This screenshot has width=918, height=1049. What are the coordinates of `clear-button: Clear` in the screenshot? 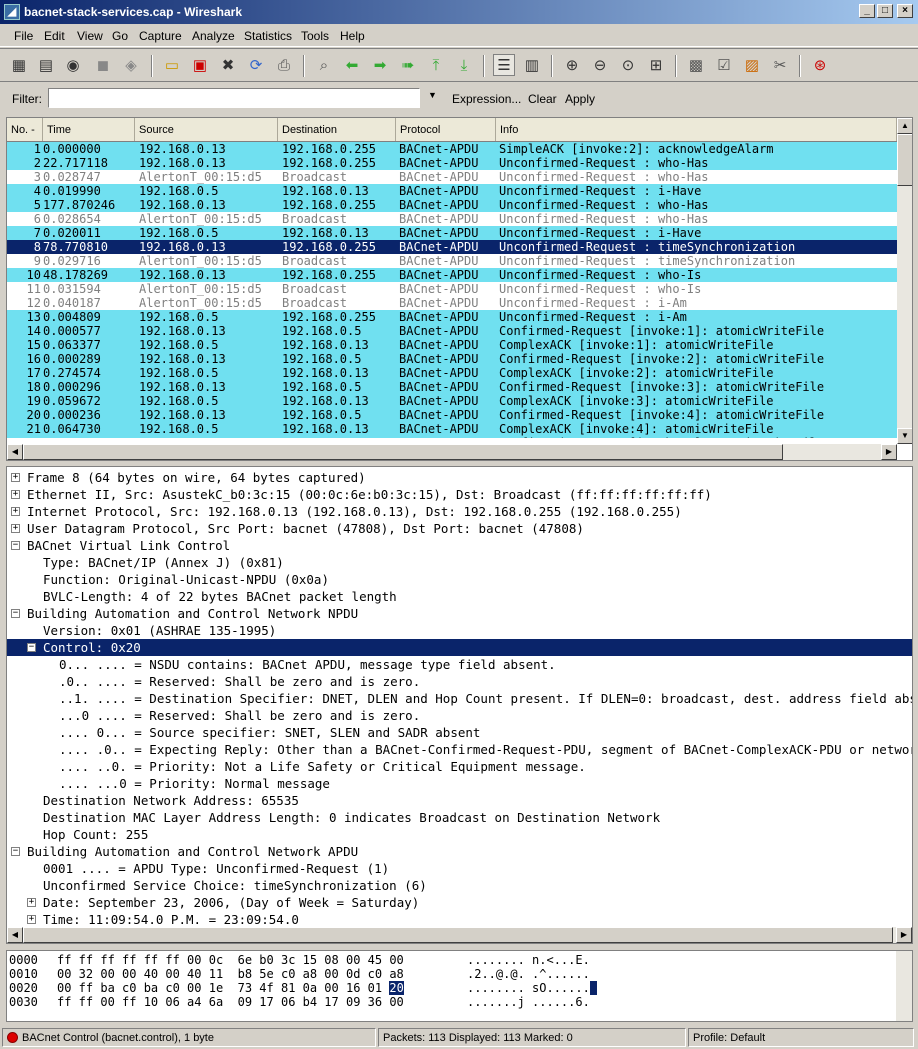 It's located at (542, 99).